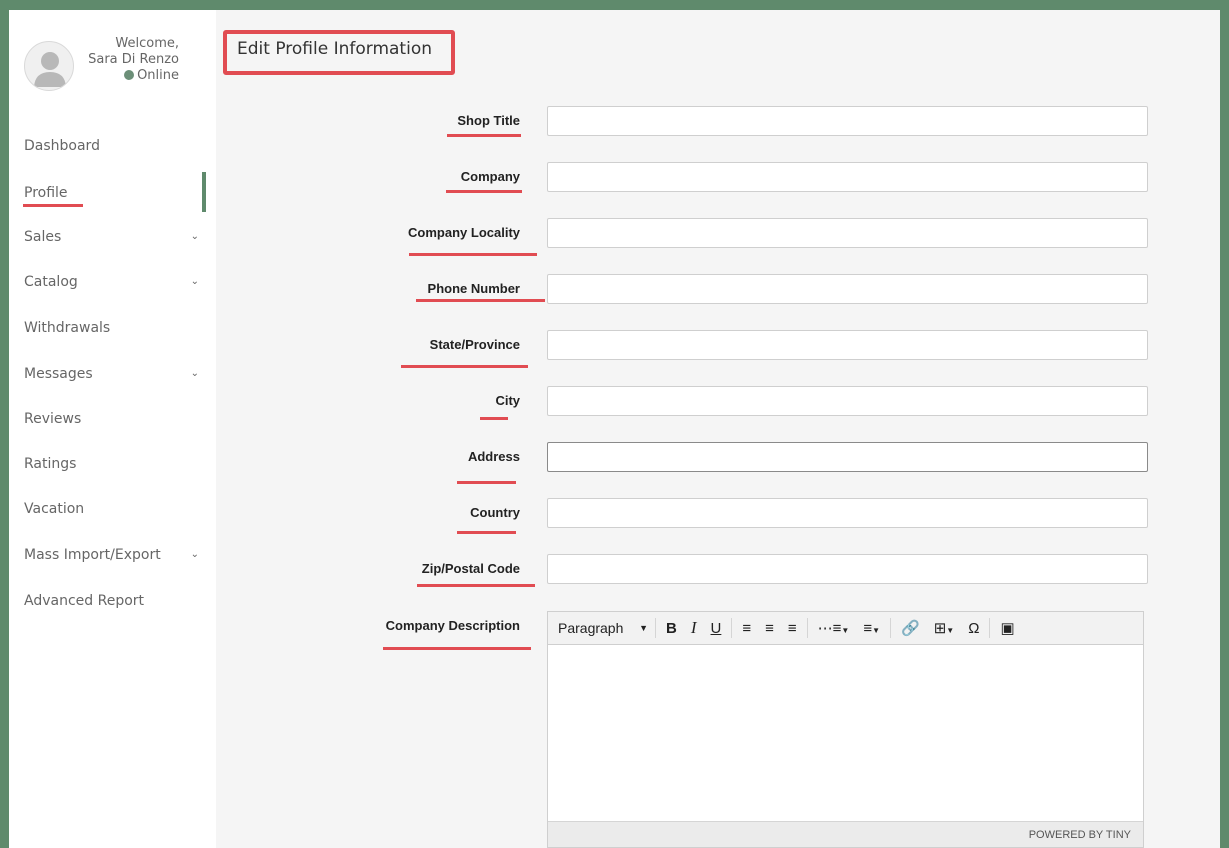 The image size is (1229, 848). I want to click on editor-body, so click(845, 734).